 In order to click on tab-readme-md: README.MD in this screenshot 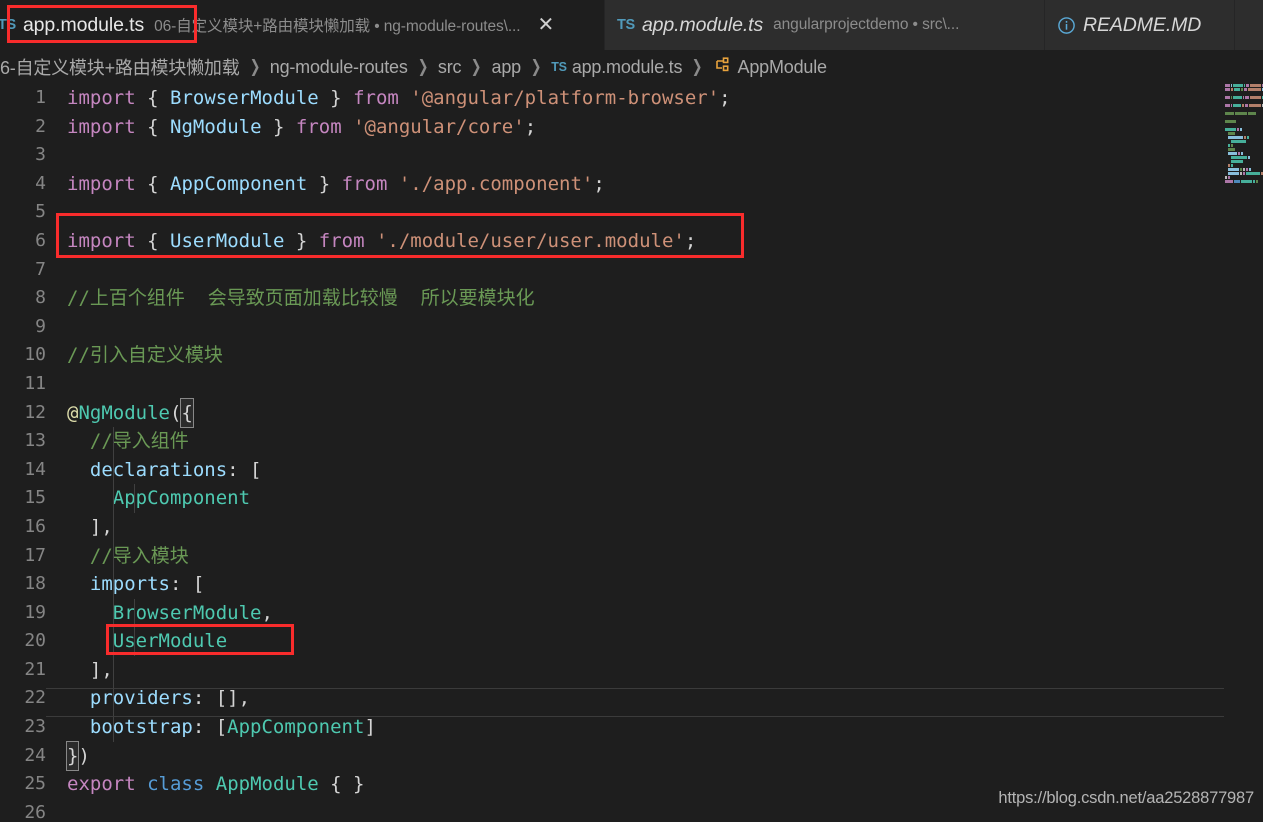, I will do `click(1140, 25)`.